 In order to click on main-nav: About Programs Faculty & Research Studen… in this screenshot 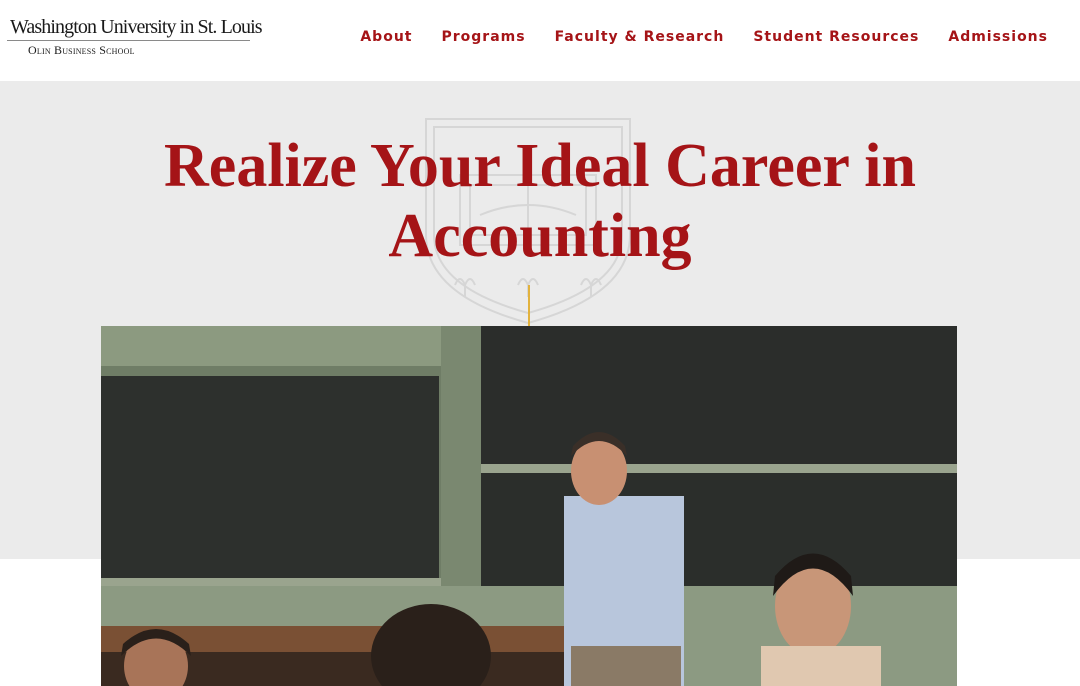, I will do `click(704, 37)`.